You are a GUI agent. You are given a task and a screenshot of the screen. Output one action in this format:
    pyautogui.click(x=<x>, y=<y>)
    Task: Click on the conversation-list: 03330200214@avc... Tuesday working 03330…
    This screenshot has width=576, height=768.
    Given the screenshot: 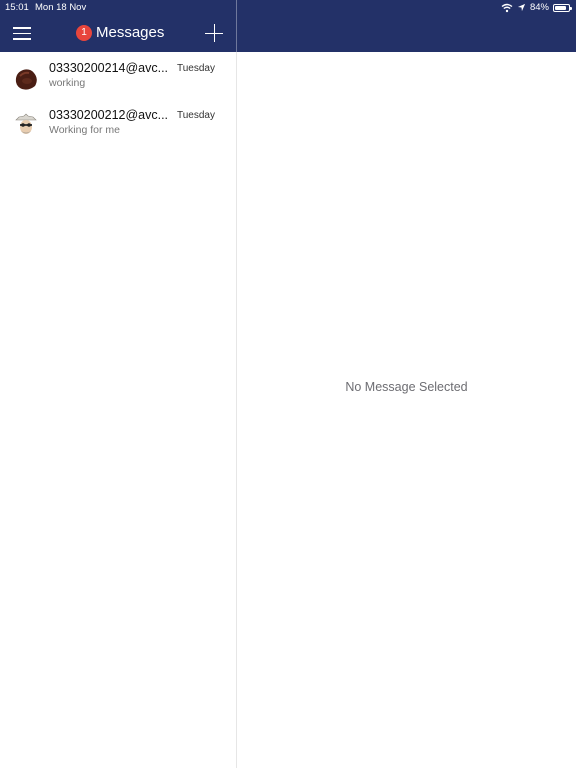 What is the action you would take?
    pyautogui.click(x=118, y=99)
    